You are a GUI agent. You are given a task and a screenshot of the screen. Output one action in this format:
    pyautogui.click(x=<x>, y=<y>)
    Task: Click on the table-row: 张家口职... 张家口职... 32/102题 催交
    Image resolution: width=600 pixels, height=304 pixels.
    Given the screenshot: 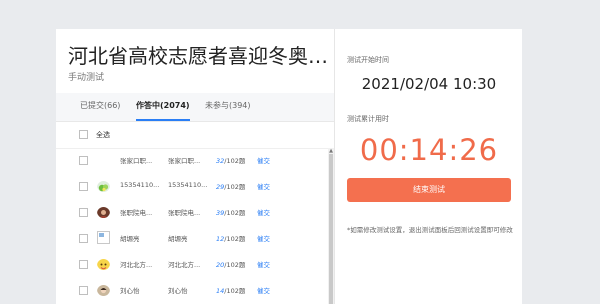 What is the action you would take?
    pyautogui.click(x=191, y=161)
    